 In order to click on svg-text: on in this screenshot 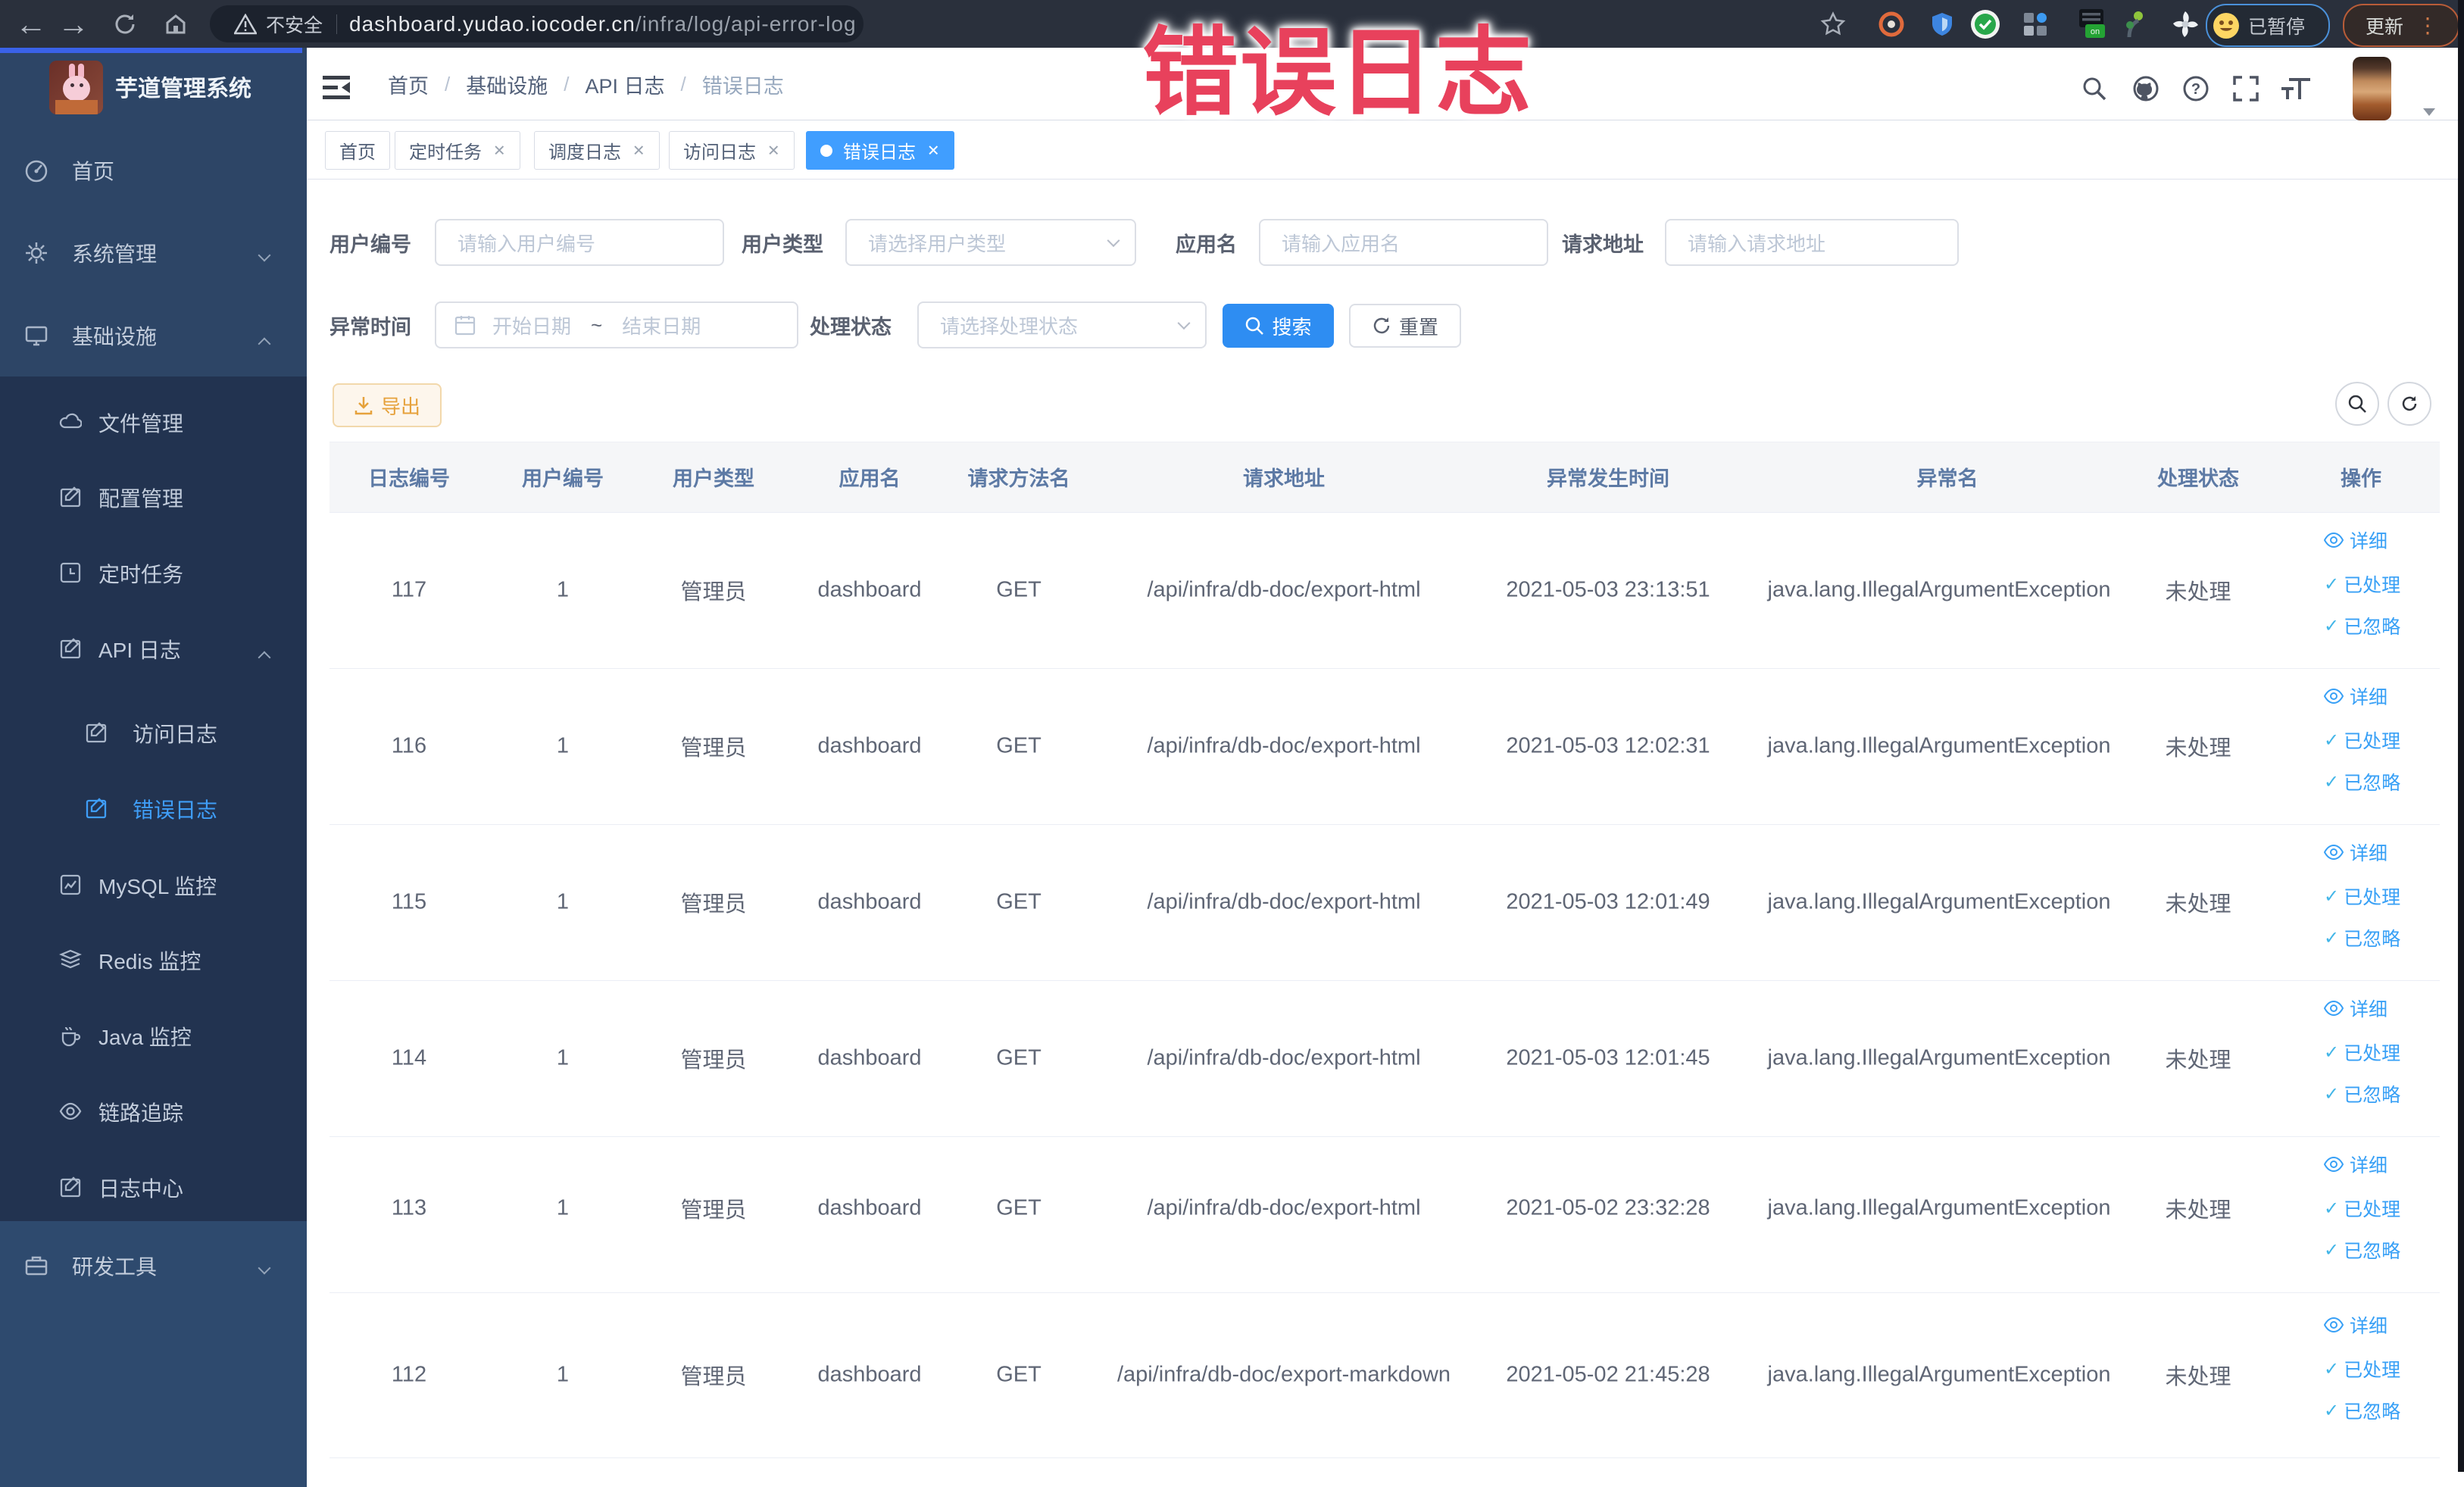, I will do `click(2095, 31)`.